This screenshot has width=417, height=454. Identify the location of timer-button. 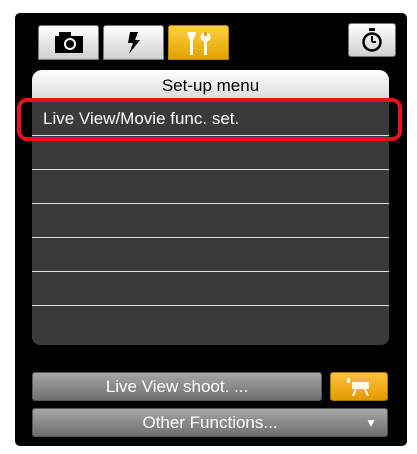
(372, 40).